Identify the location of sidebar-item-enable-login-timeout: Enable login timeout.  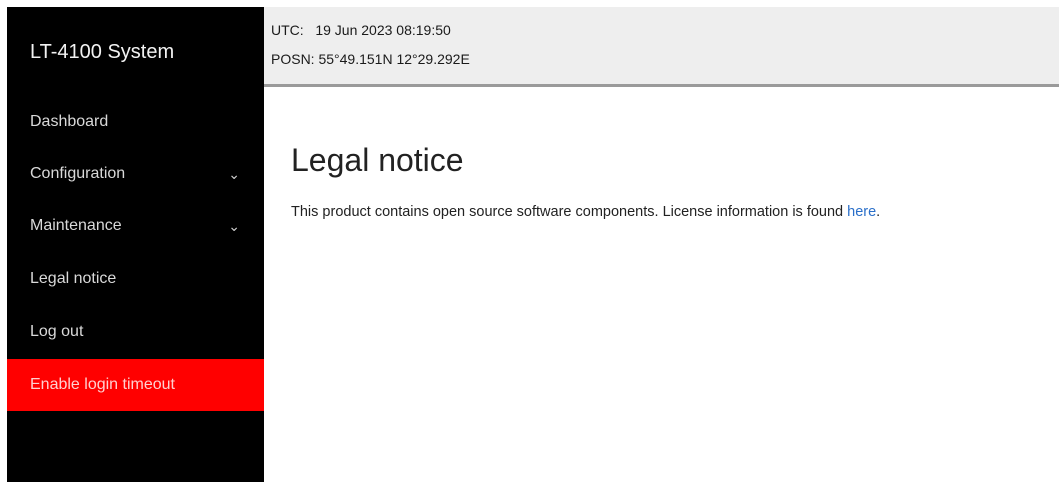
(135, 385).